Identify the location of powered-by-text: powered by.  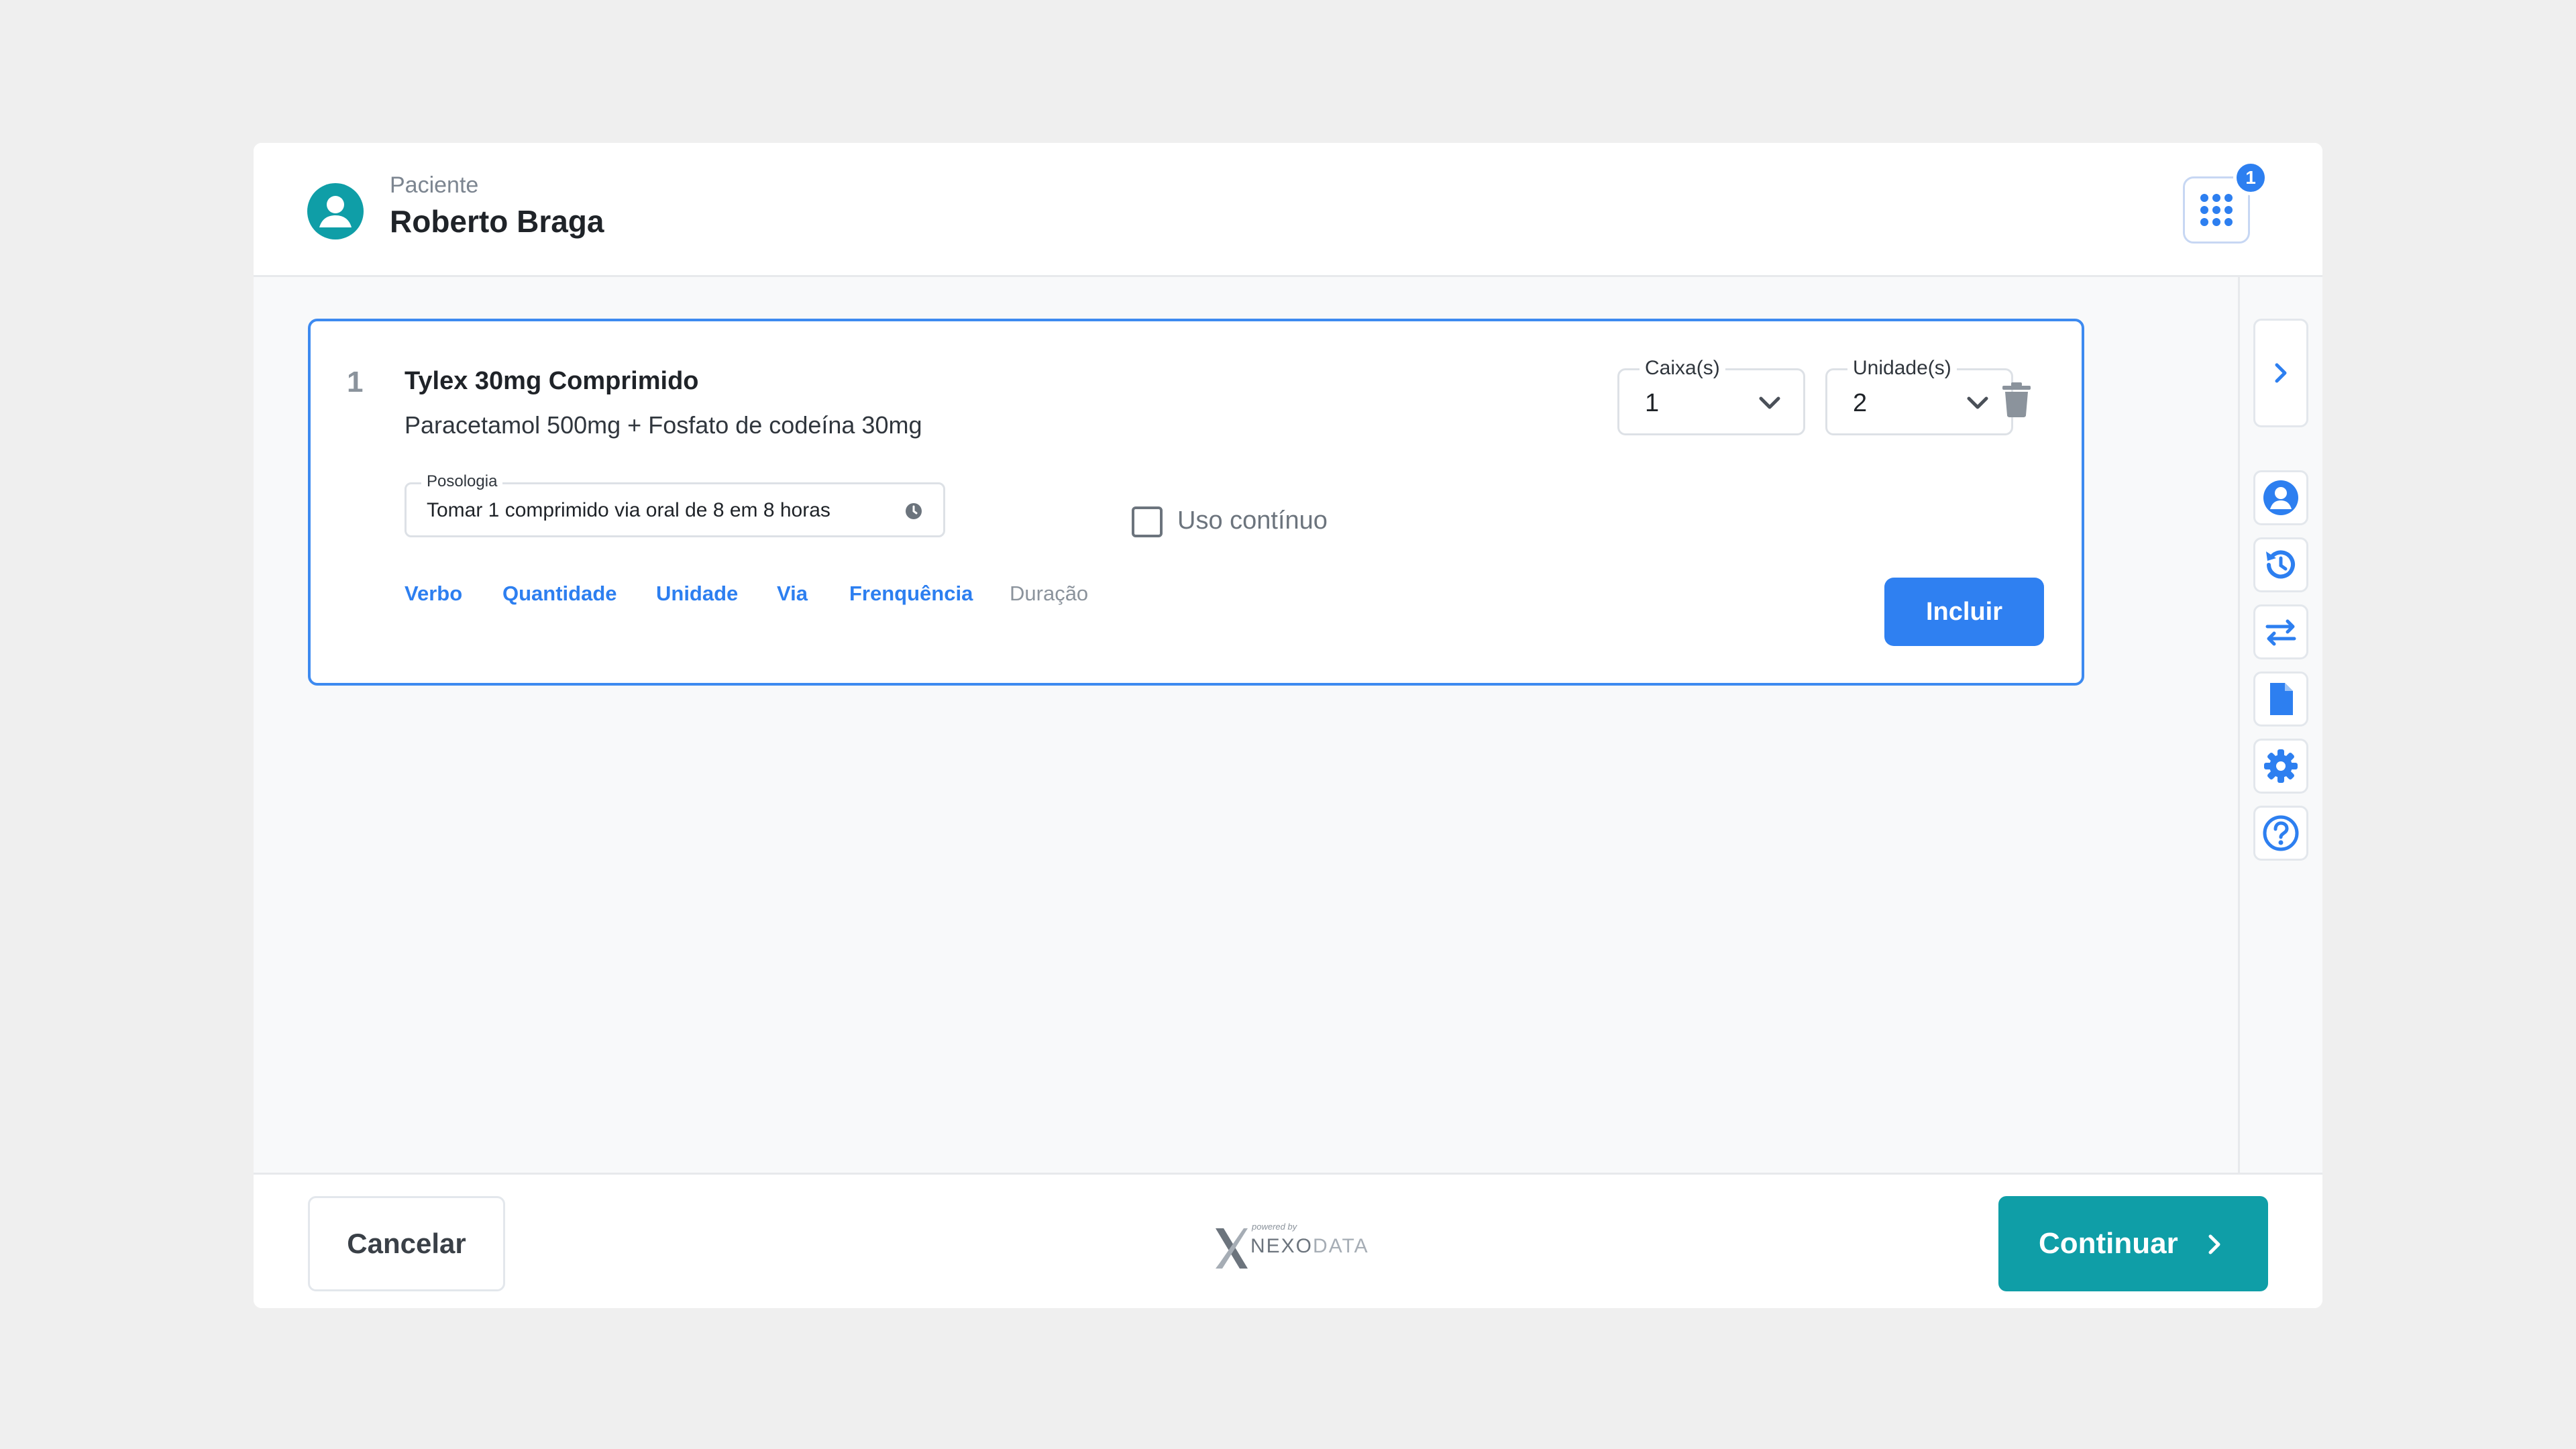
(1274, 1227).